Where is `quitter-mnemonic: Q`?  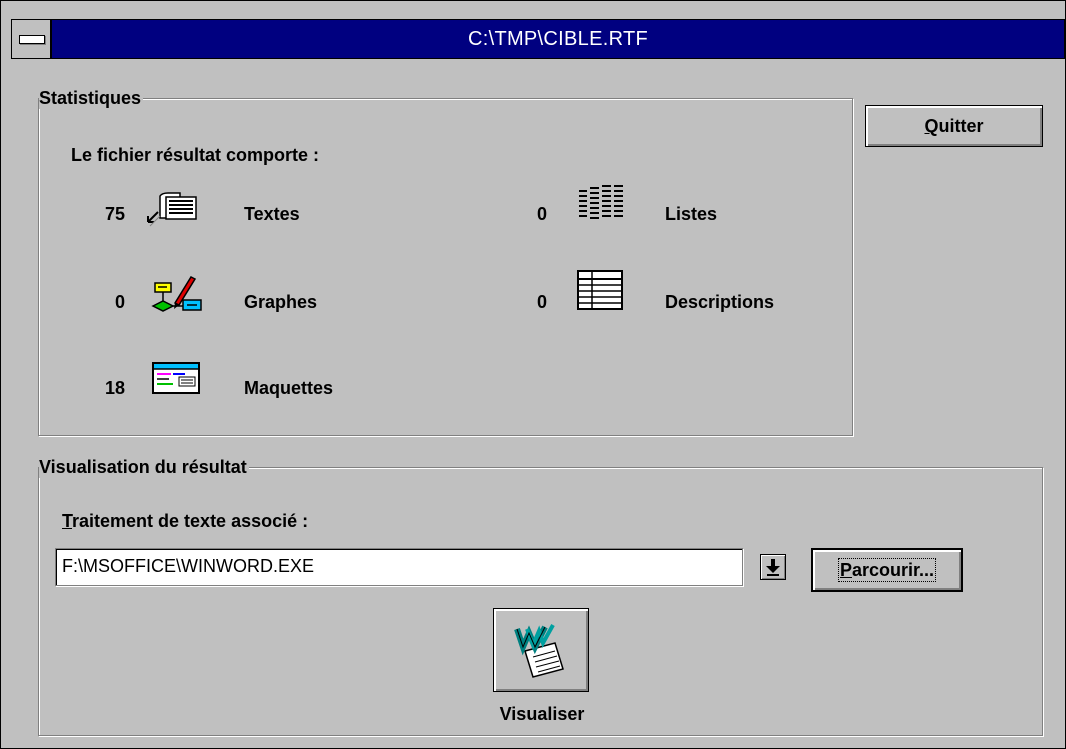
quitter-mnemonic: Q is located at coordinates (931, 126).